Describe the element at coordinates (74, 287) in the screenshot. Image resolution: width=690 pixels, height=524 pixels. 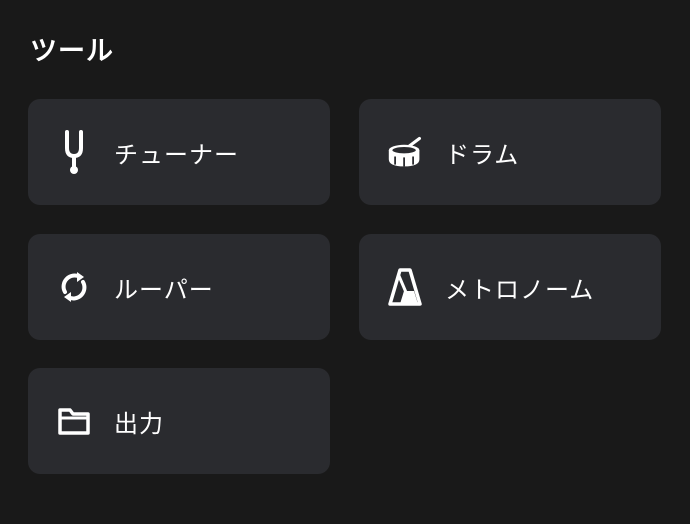
I see `loop-icon` at that location.